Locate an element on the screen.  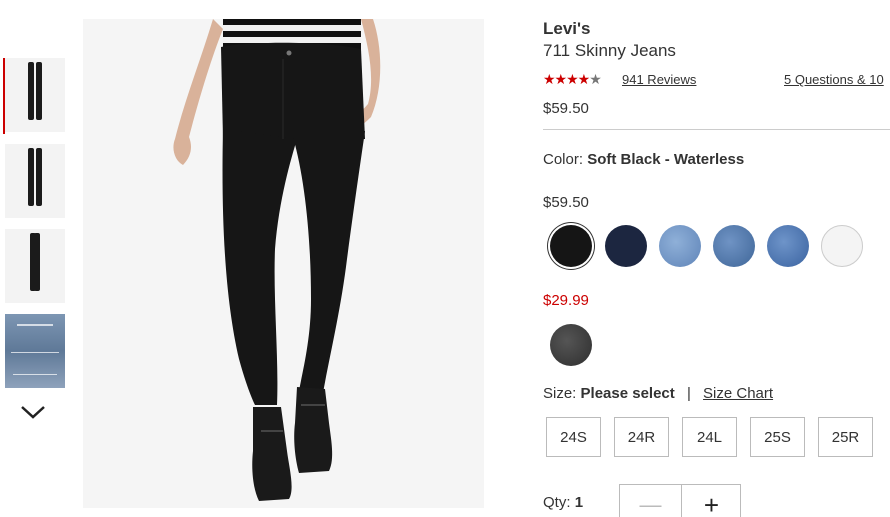
size-option-24s: 24S is located at coordinates (573, 437).